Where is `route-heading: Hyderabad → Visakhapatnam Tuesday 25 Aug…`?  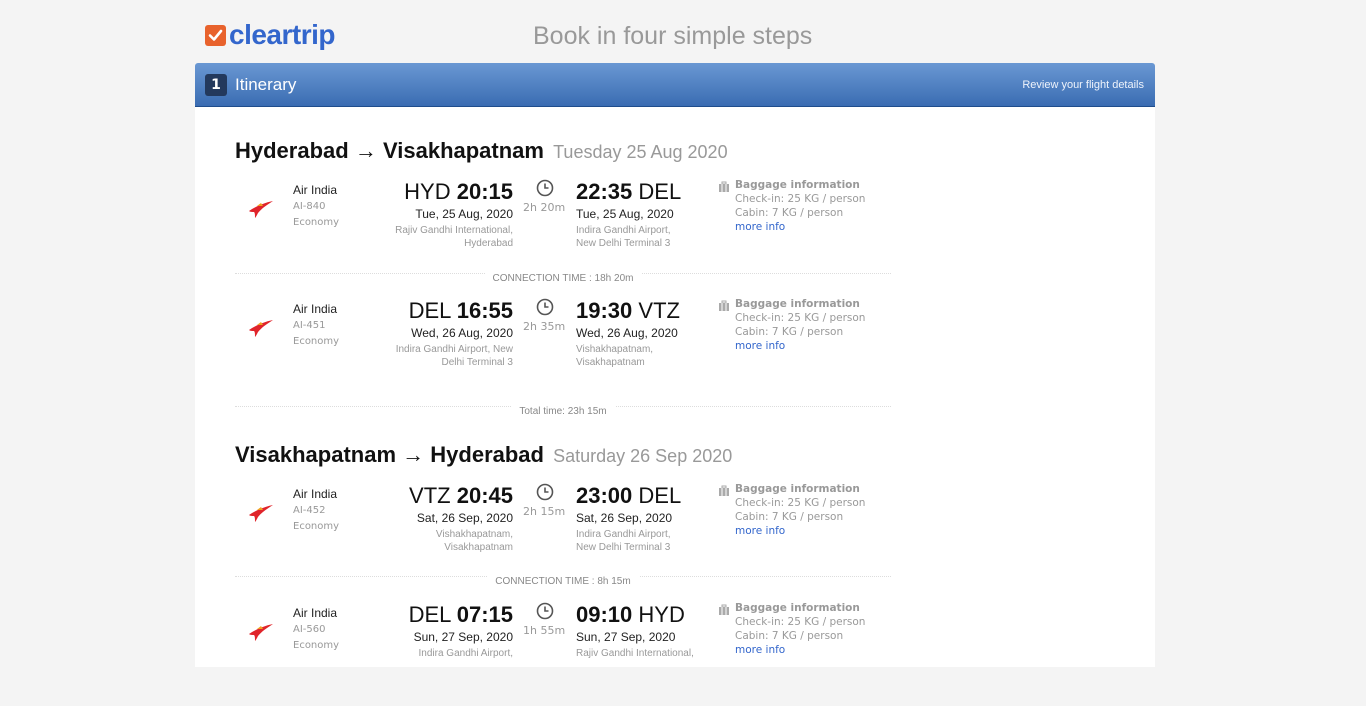 route-heading: Hyderabad → Visakhapatnam Tuesday 25 Aug… is located at coordinates (481, 151).